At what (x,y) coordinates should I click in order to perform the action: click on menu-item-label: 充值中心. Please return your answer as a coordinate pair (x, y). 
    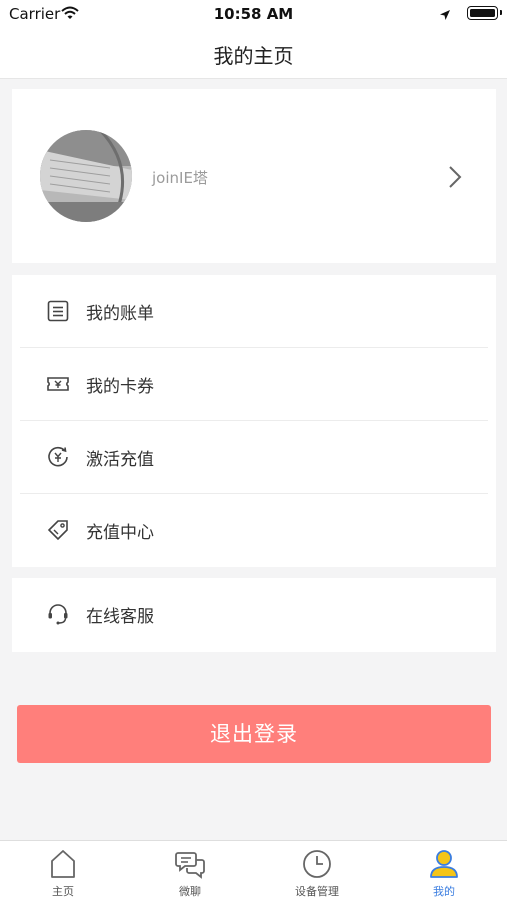
    Looking at the image, I should click on (120, 533).